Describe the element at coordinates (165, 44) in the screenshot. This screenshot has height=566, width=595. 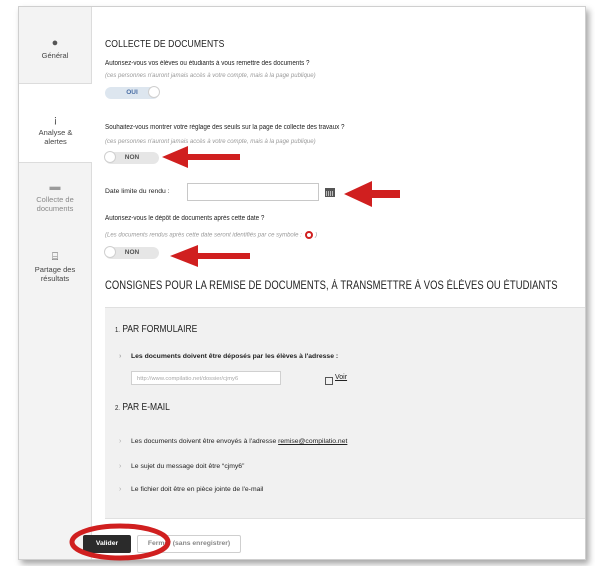
I see `section-title-collect: COLLECTE DE DOCUMENTS` at that location.